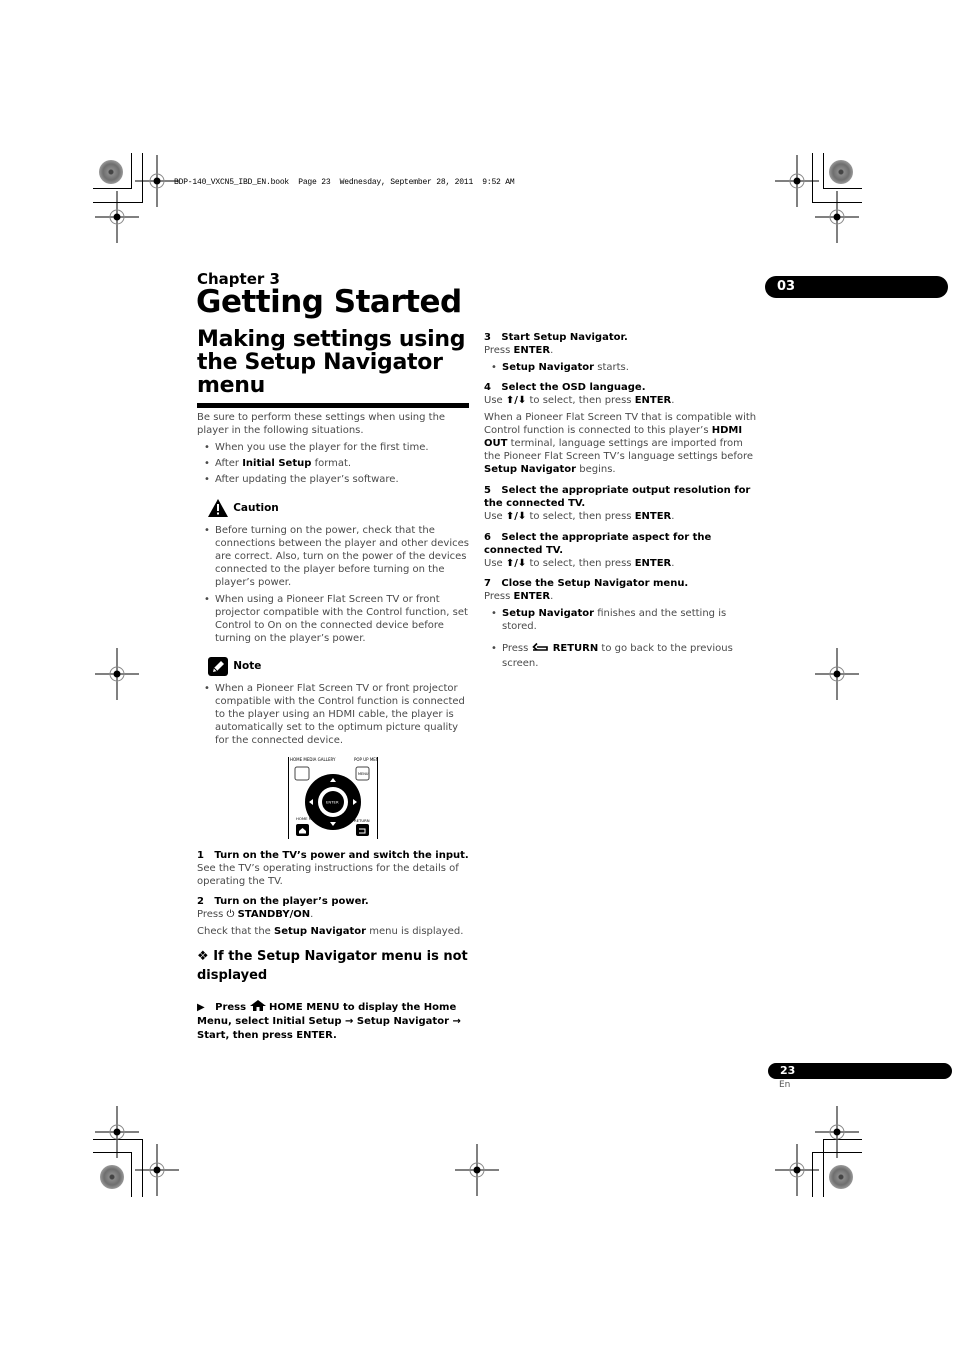 The image size is (954, 1350). I want to click on step-title: 3 Start Setup Navigator., so click(621, 337).